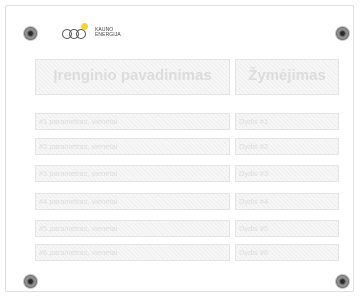 The width and height of the screenshot is (362, 301). I want to click on logo-line-2: ENERGIJA, so click(108, 35).